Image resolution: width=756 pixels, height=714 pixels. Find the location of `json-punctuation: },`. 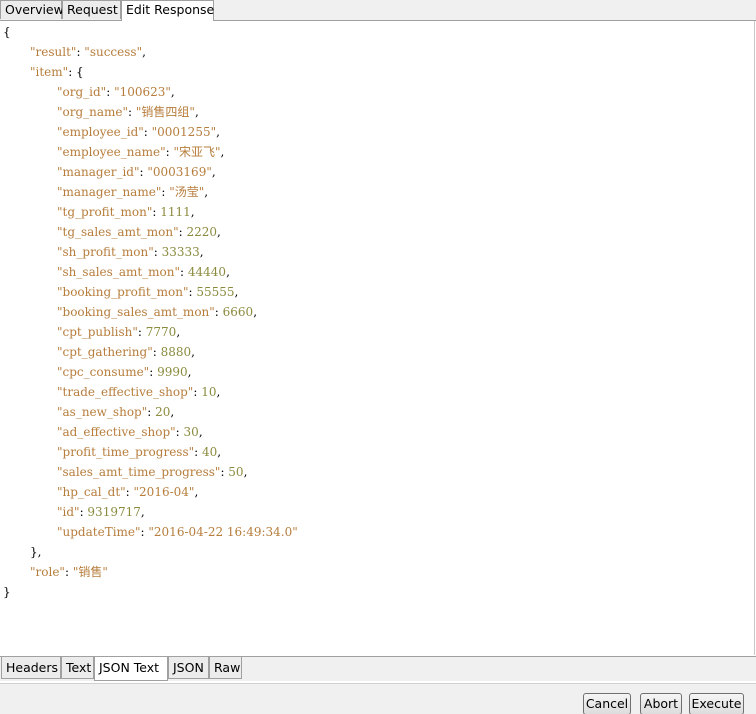

json-punctuation: }, is located at coordinates (36, 552).